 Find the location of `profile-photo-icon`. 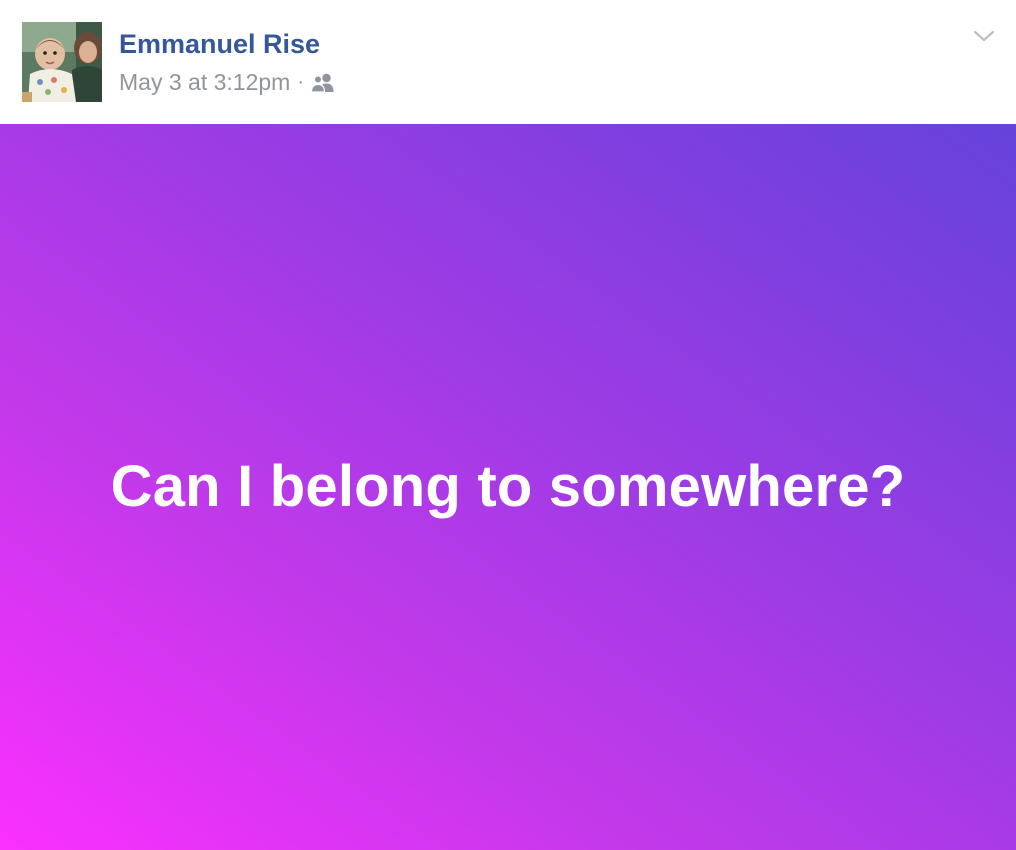

profile-photo-icon is located at coordinates (62, 62).